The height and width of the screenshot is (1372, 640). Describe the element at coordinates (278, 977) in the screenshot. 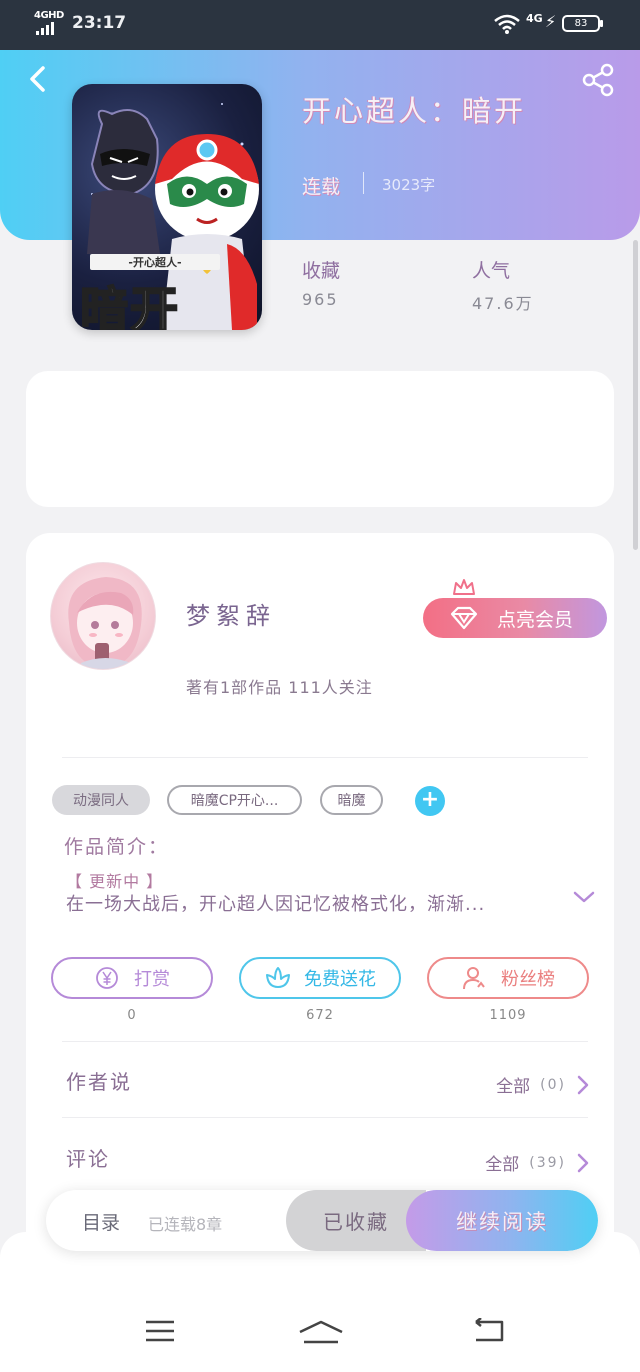

I see `flower-icon` at that location.